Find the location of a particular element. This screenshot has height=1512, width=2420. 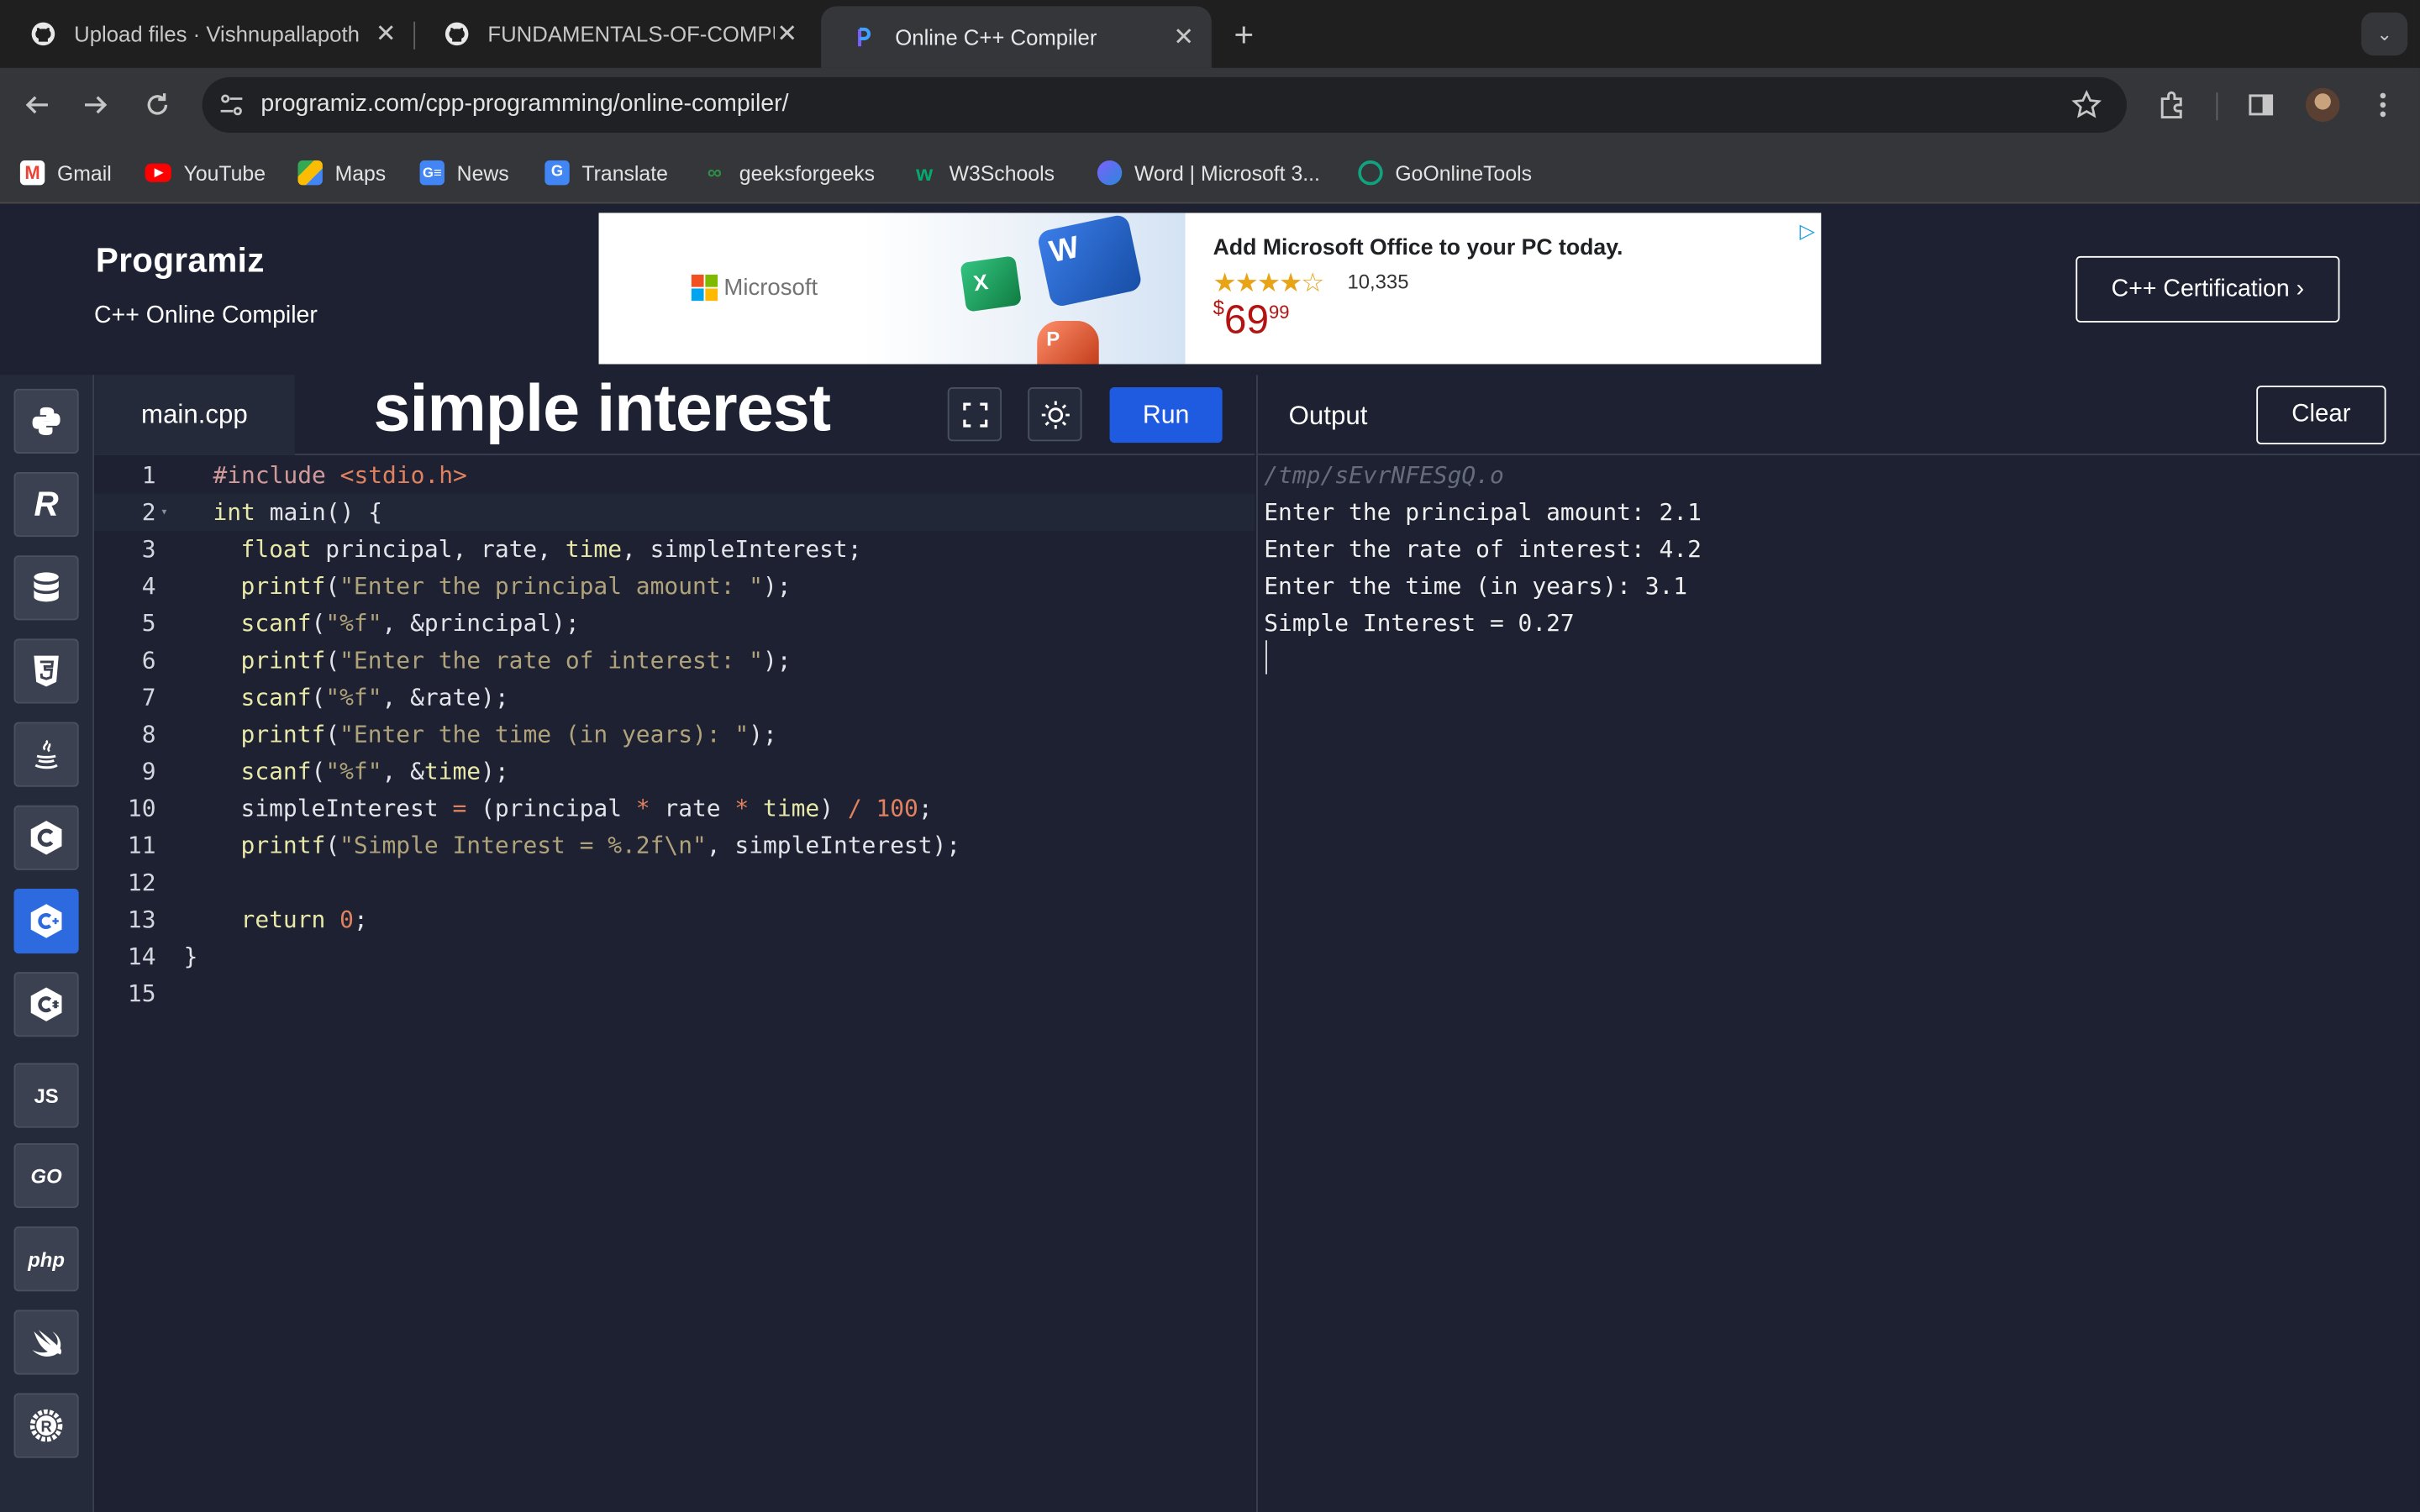

code-line: 6 printf("Enter the rate of interest: "); is located at coordinates (674, 660).